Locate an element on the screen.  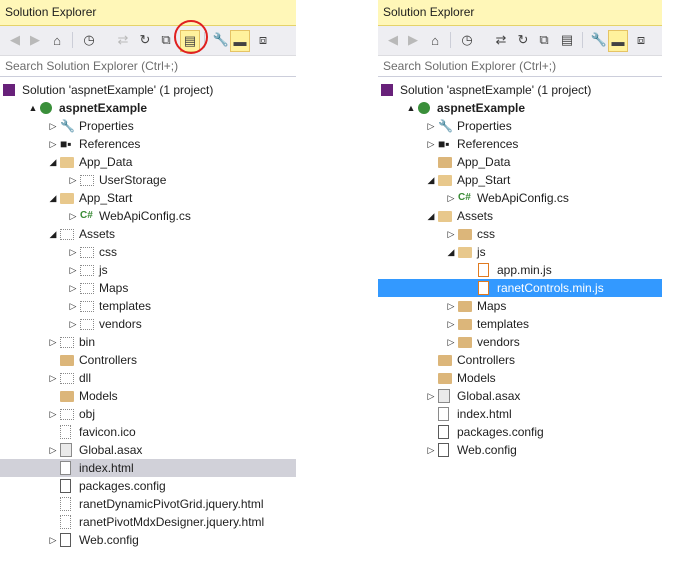
tree-item: ◢ App_Data is located at coordinates (148, 162).